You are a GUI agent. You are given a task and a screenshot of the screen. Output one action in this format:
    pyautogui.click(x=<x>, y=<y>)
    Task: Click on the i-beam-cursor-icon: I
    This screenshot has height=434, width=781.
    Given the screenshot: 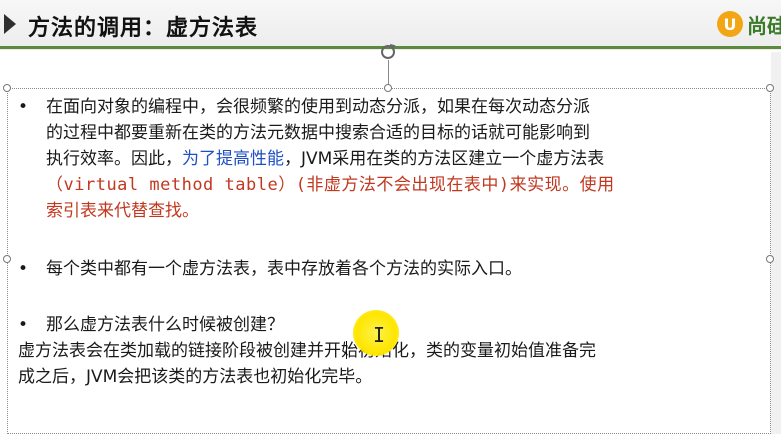 What is the action you would take?
    pyautogui.click(x=379, y=335)
    